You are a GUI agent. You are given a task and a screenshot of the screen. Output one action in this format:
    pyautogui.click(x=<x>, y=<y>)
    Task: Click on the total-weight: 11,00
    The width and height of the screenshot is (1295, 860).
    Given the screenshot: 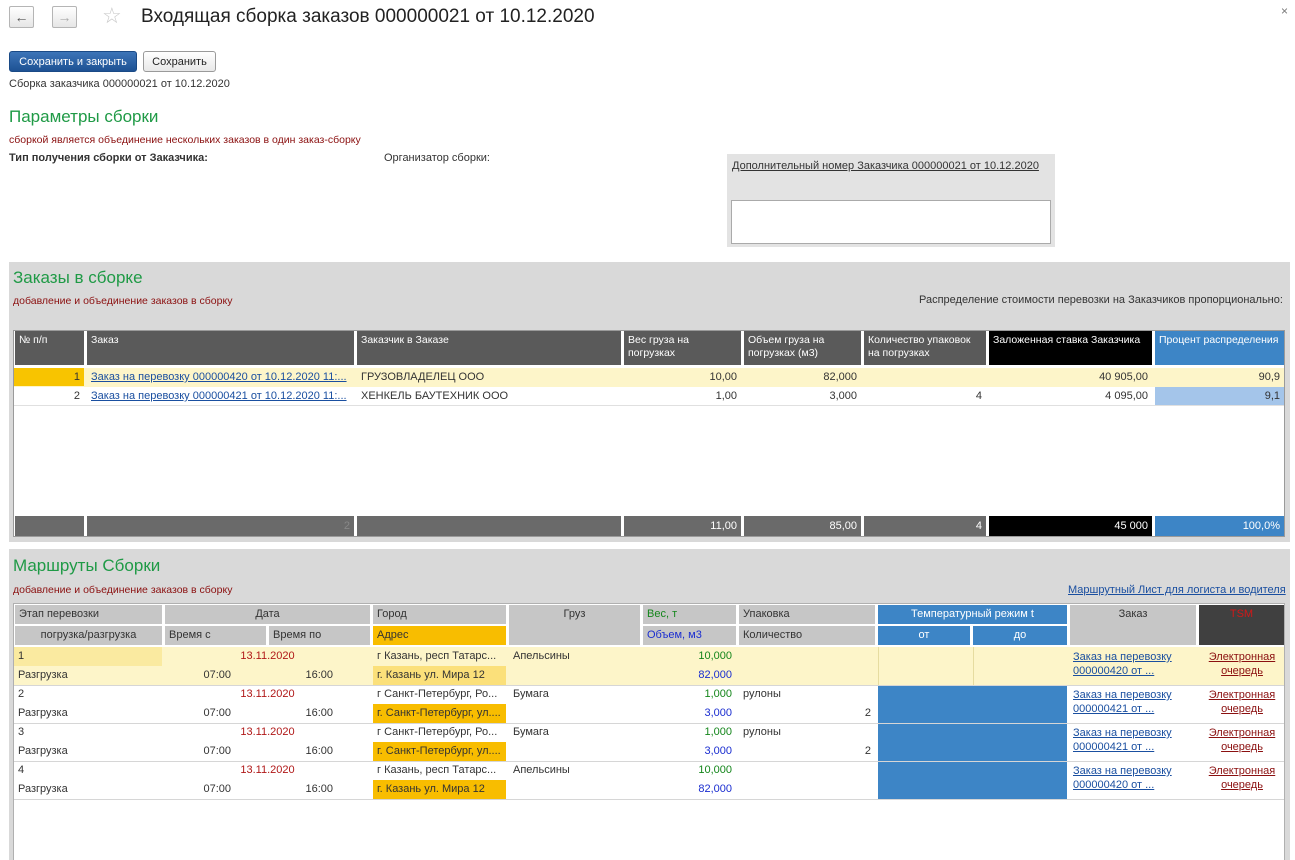 What is the action you would take?
    pyautogui.click(x=682, y=526)
    